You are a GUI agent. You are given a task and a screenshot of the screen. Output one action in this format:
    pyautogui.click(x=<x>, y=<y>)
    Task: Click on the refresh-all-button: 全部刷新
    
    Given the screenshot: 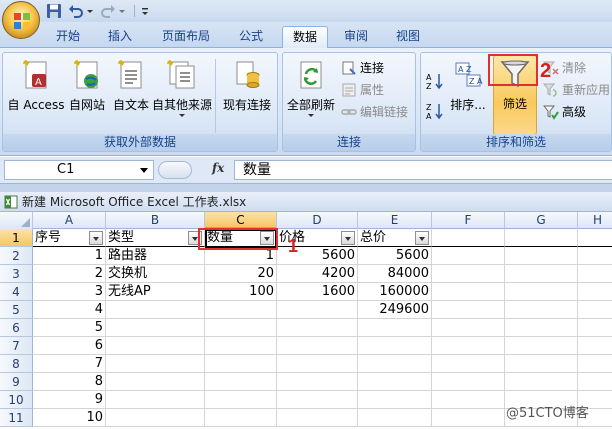 What is the action you would take?
    pyautogui.click(x=311, y=87)
    